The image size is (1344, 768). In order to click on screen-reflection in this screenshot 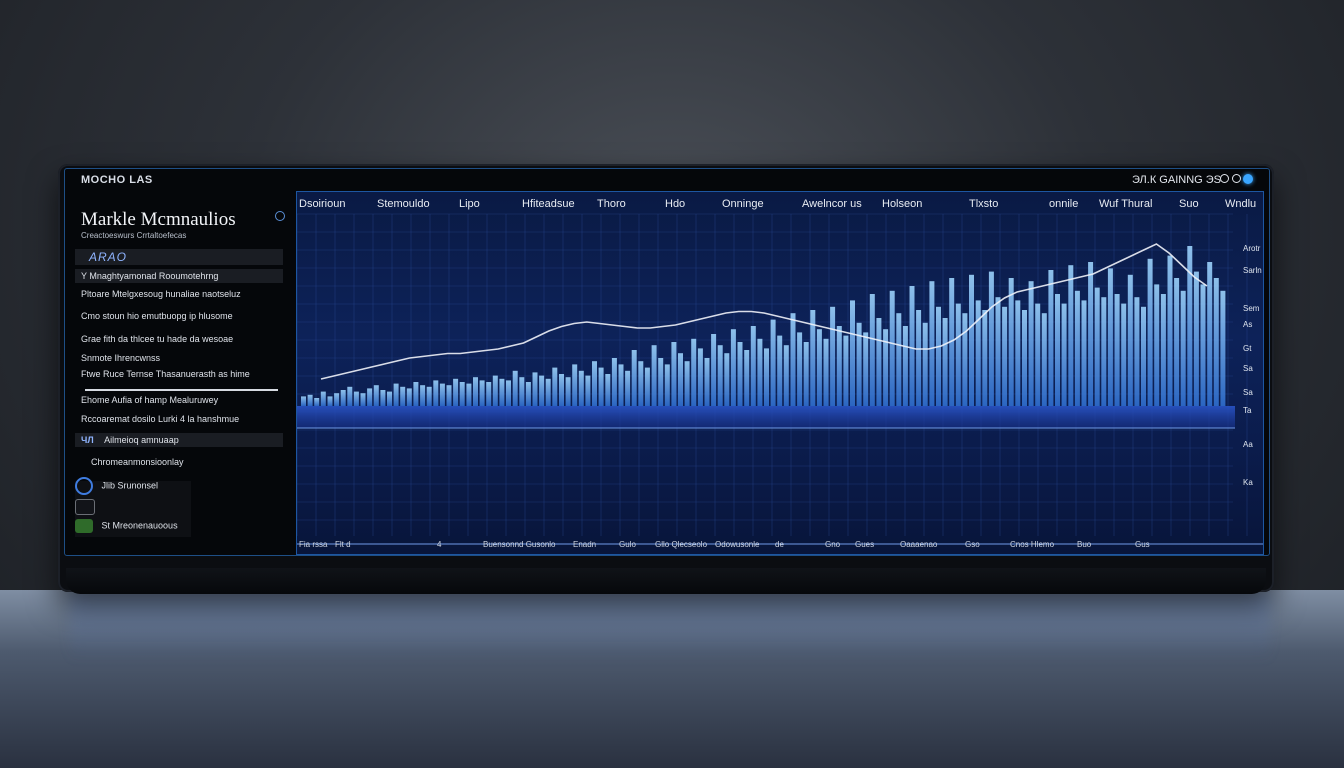, I will do `click(670, 627)`.